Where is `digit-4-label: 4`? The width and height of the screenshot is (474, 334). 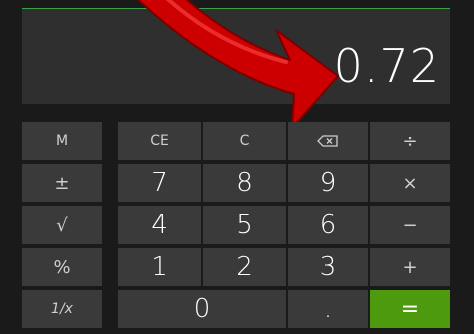
digit-4-label: 4 is located at coordinates (159, 225).